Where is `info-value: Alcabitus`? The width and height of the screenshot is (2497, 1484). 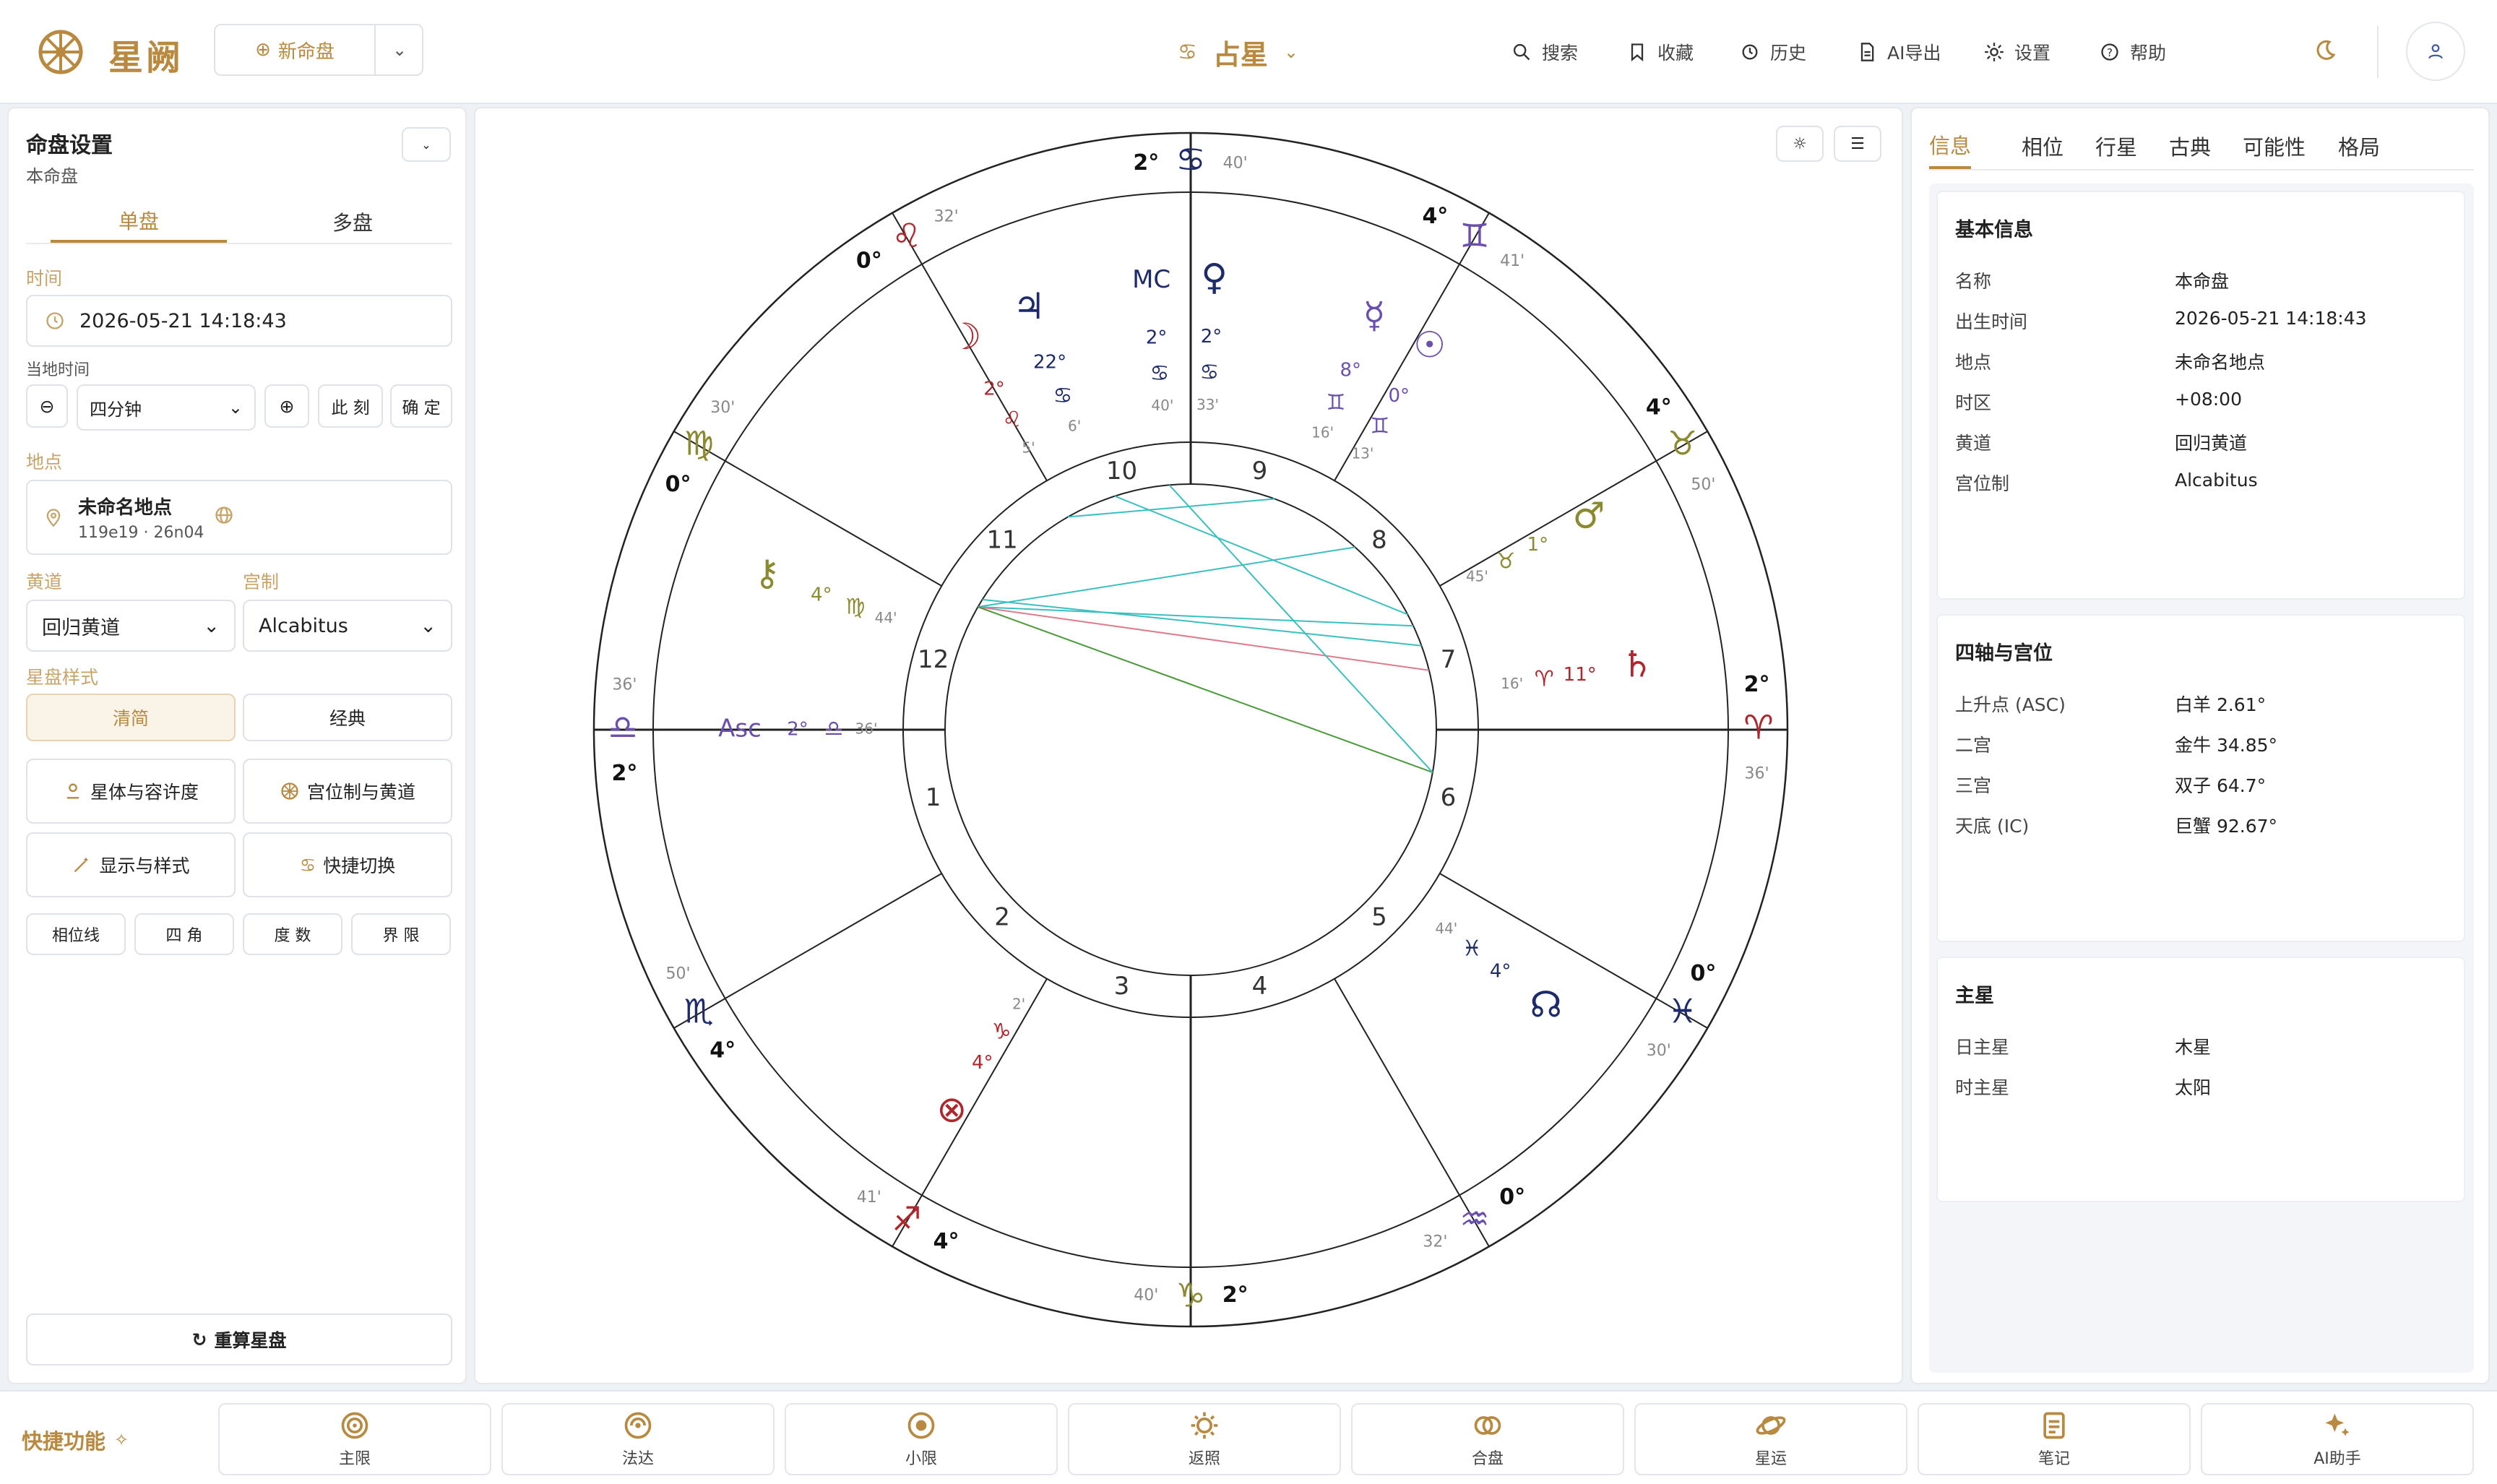
info-value: Alcabitus is located at coordinates (2216, 481).